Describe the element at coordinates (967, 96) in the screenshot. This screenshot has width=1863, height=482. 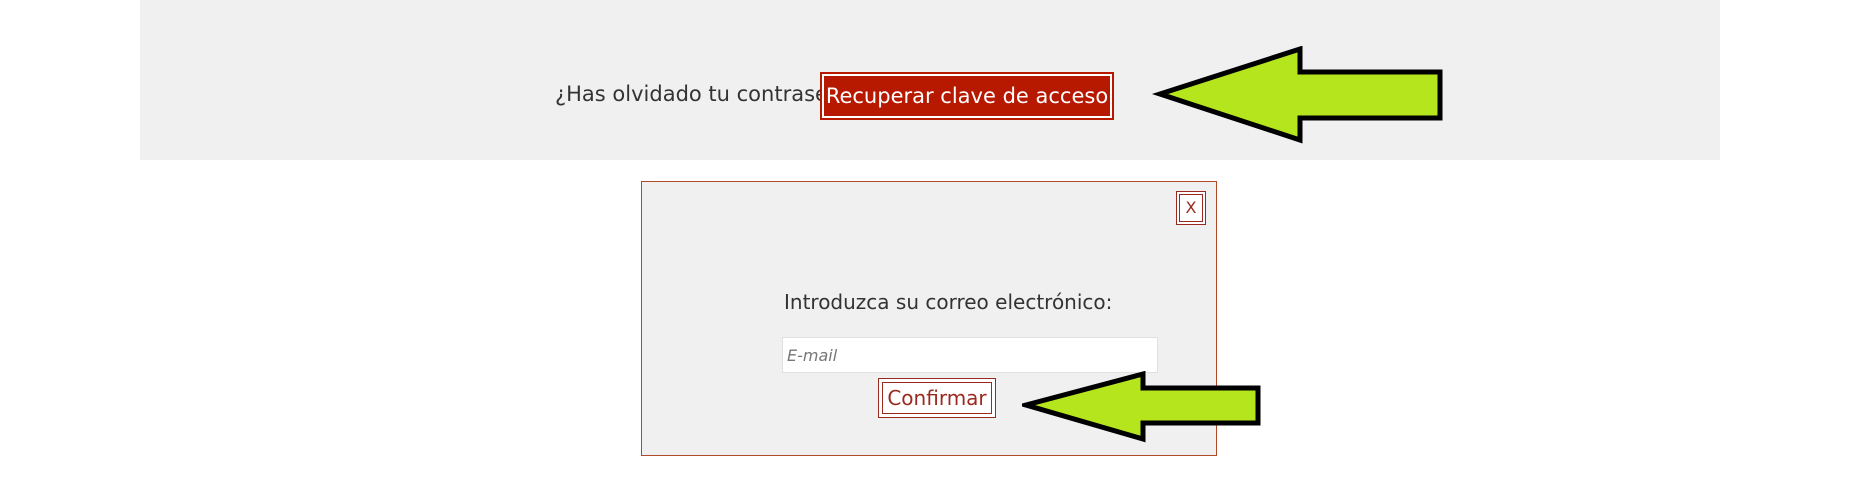
I see `recover-access-key-button: Recuperar clave de acceso` at that location.